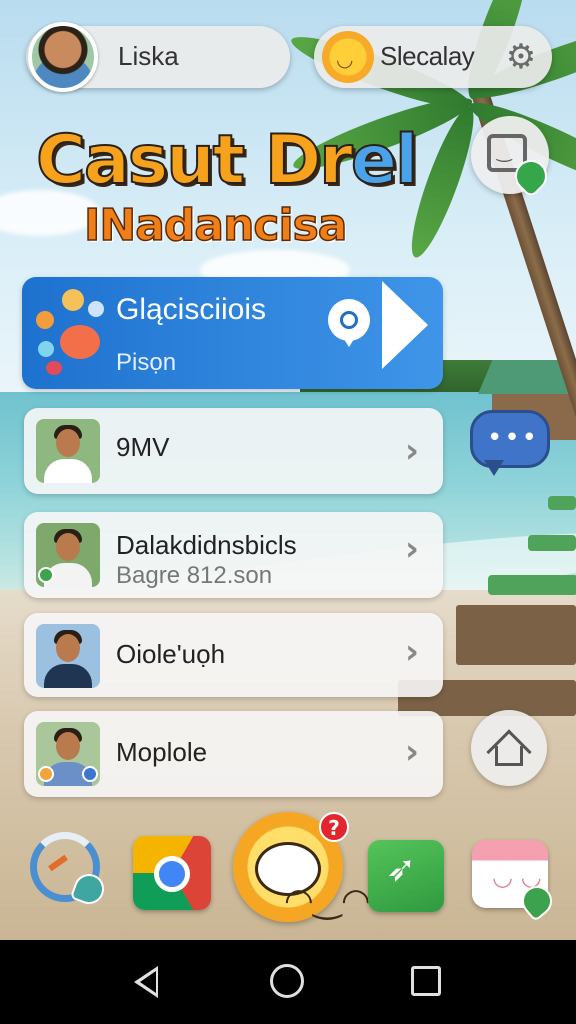 The image size is (576, 1024). I want to click on profile-pill: Liska, so click(158, 57).